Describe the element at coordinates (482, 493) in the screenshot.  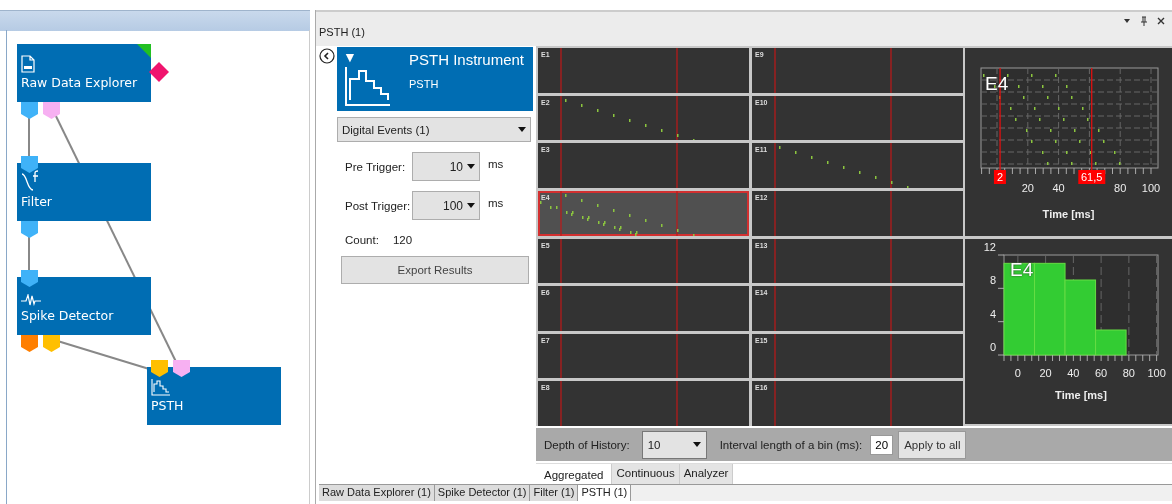
I see `document-tab: Spike Detector (1)` at that location.